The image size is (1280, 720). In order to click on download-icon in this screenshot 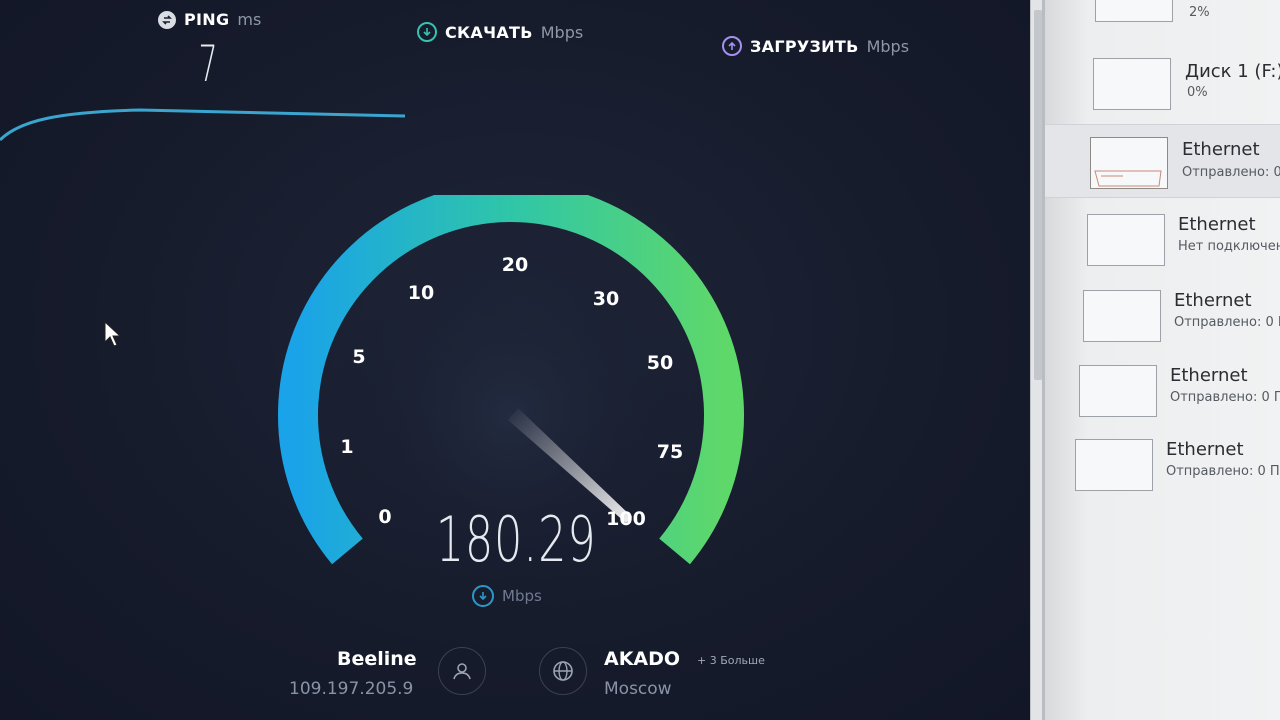, I will do `click(427, 32)`.